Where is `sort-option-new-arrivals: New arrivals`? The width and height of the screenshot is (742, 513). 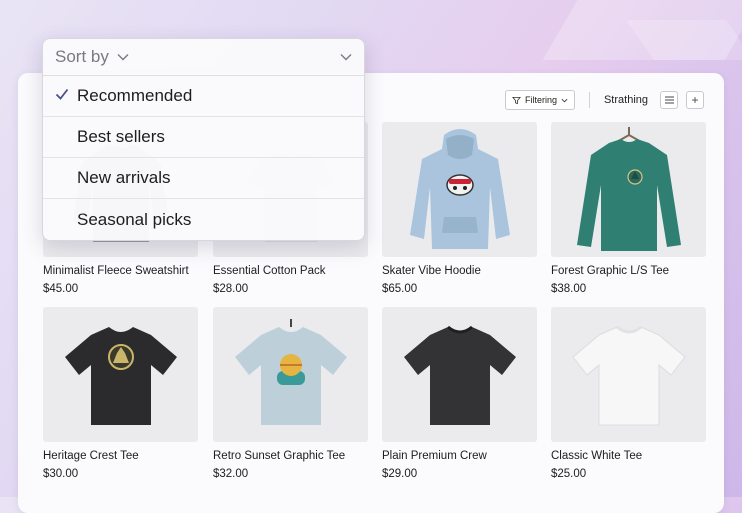 sort-option-new-arrivals: New arrivals is located at coordinates (203, 178).